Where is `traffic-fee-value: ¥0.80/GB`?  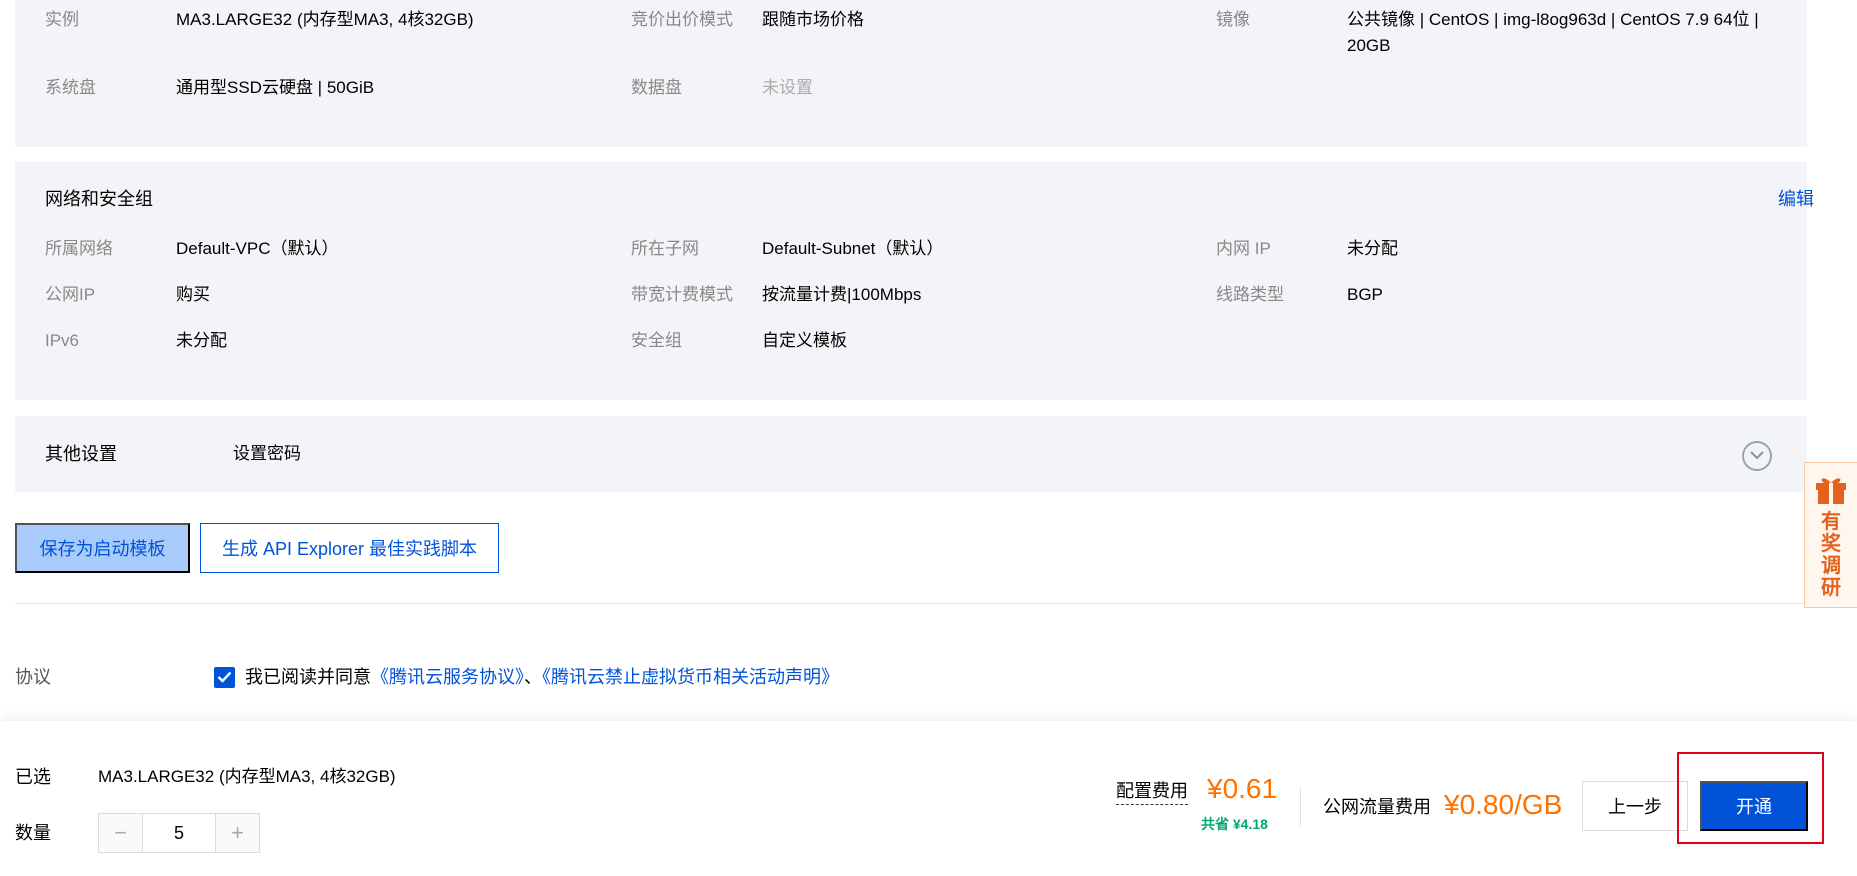 traffic-fee-value: ¥0.80/GB is located at coordinates (1503, 804).